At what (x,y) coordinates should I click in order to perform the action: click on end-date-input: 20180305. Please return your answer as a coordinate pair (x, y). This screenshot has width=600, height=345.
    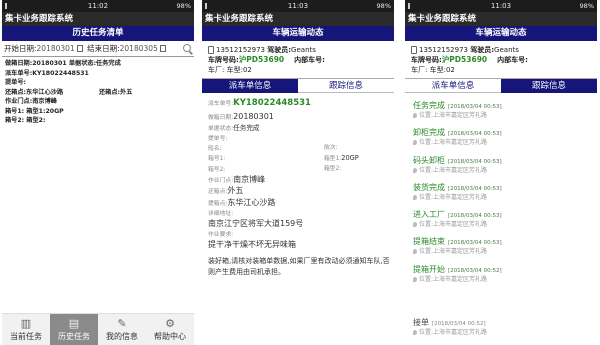
    Looking at the image, I should click on (139, 48).